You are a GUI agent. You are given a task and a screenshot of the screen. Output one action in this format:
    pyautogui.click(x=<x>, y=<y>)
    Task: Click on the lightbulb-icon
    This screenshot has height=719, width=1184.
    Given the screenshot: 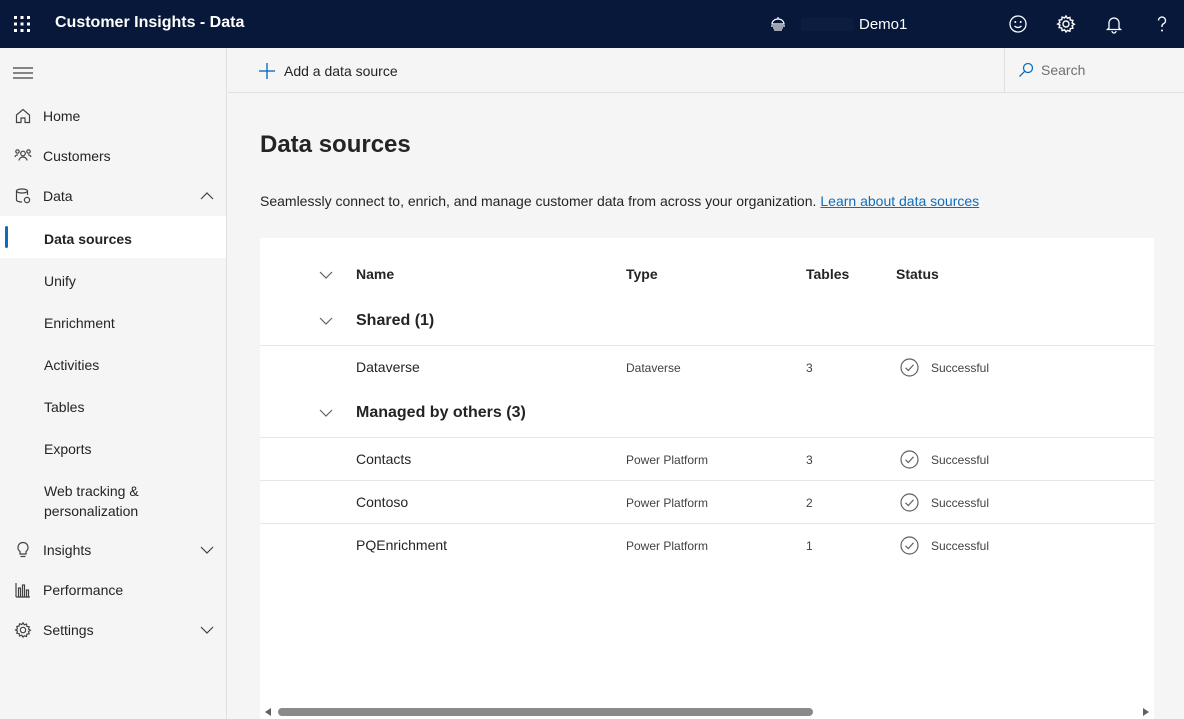 What is the action you would take?
    pyautogui.click(x=23, y=549)
    